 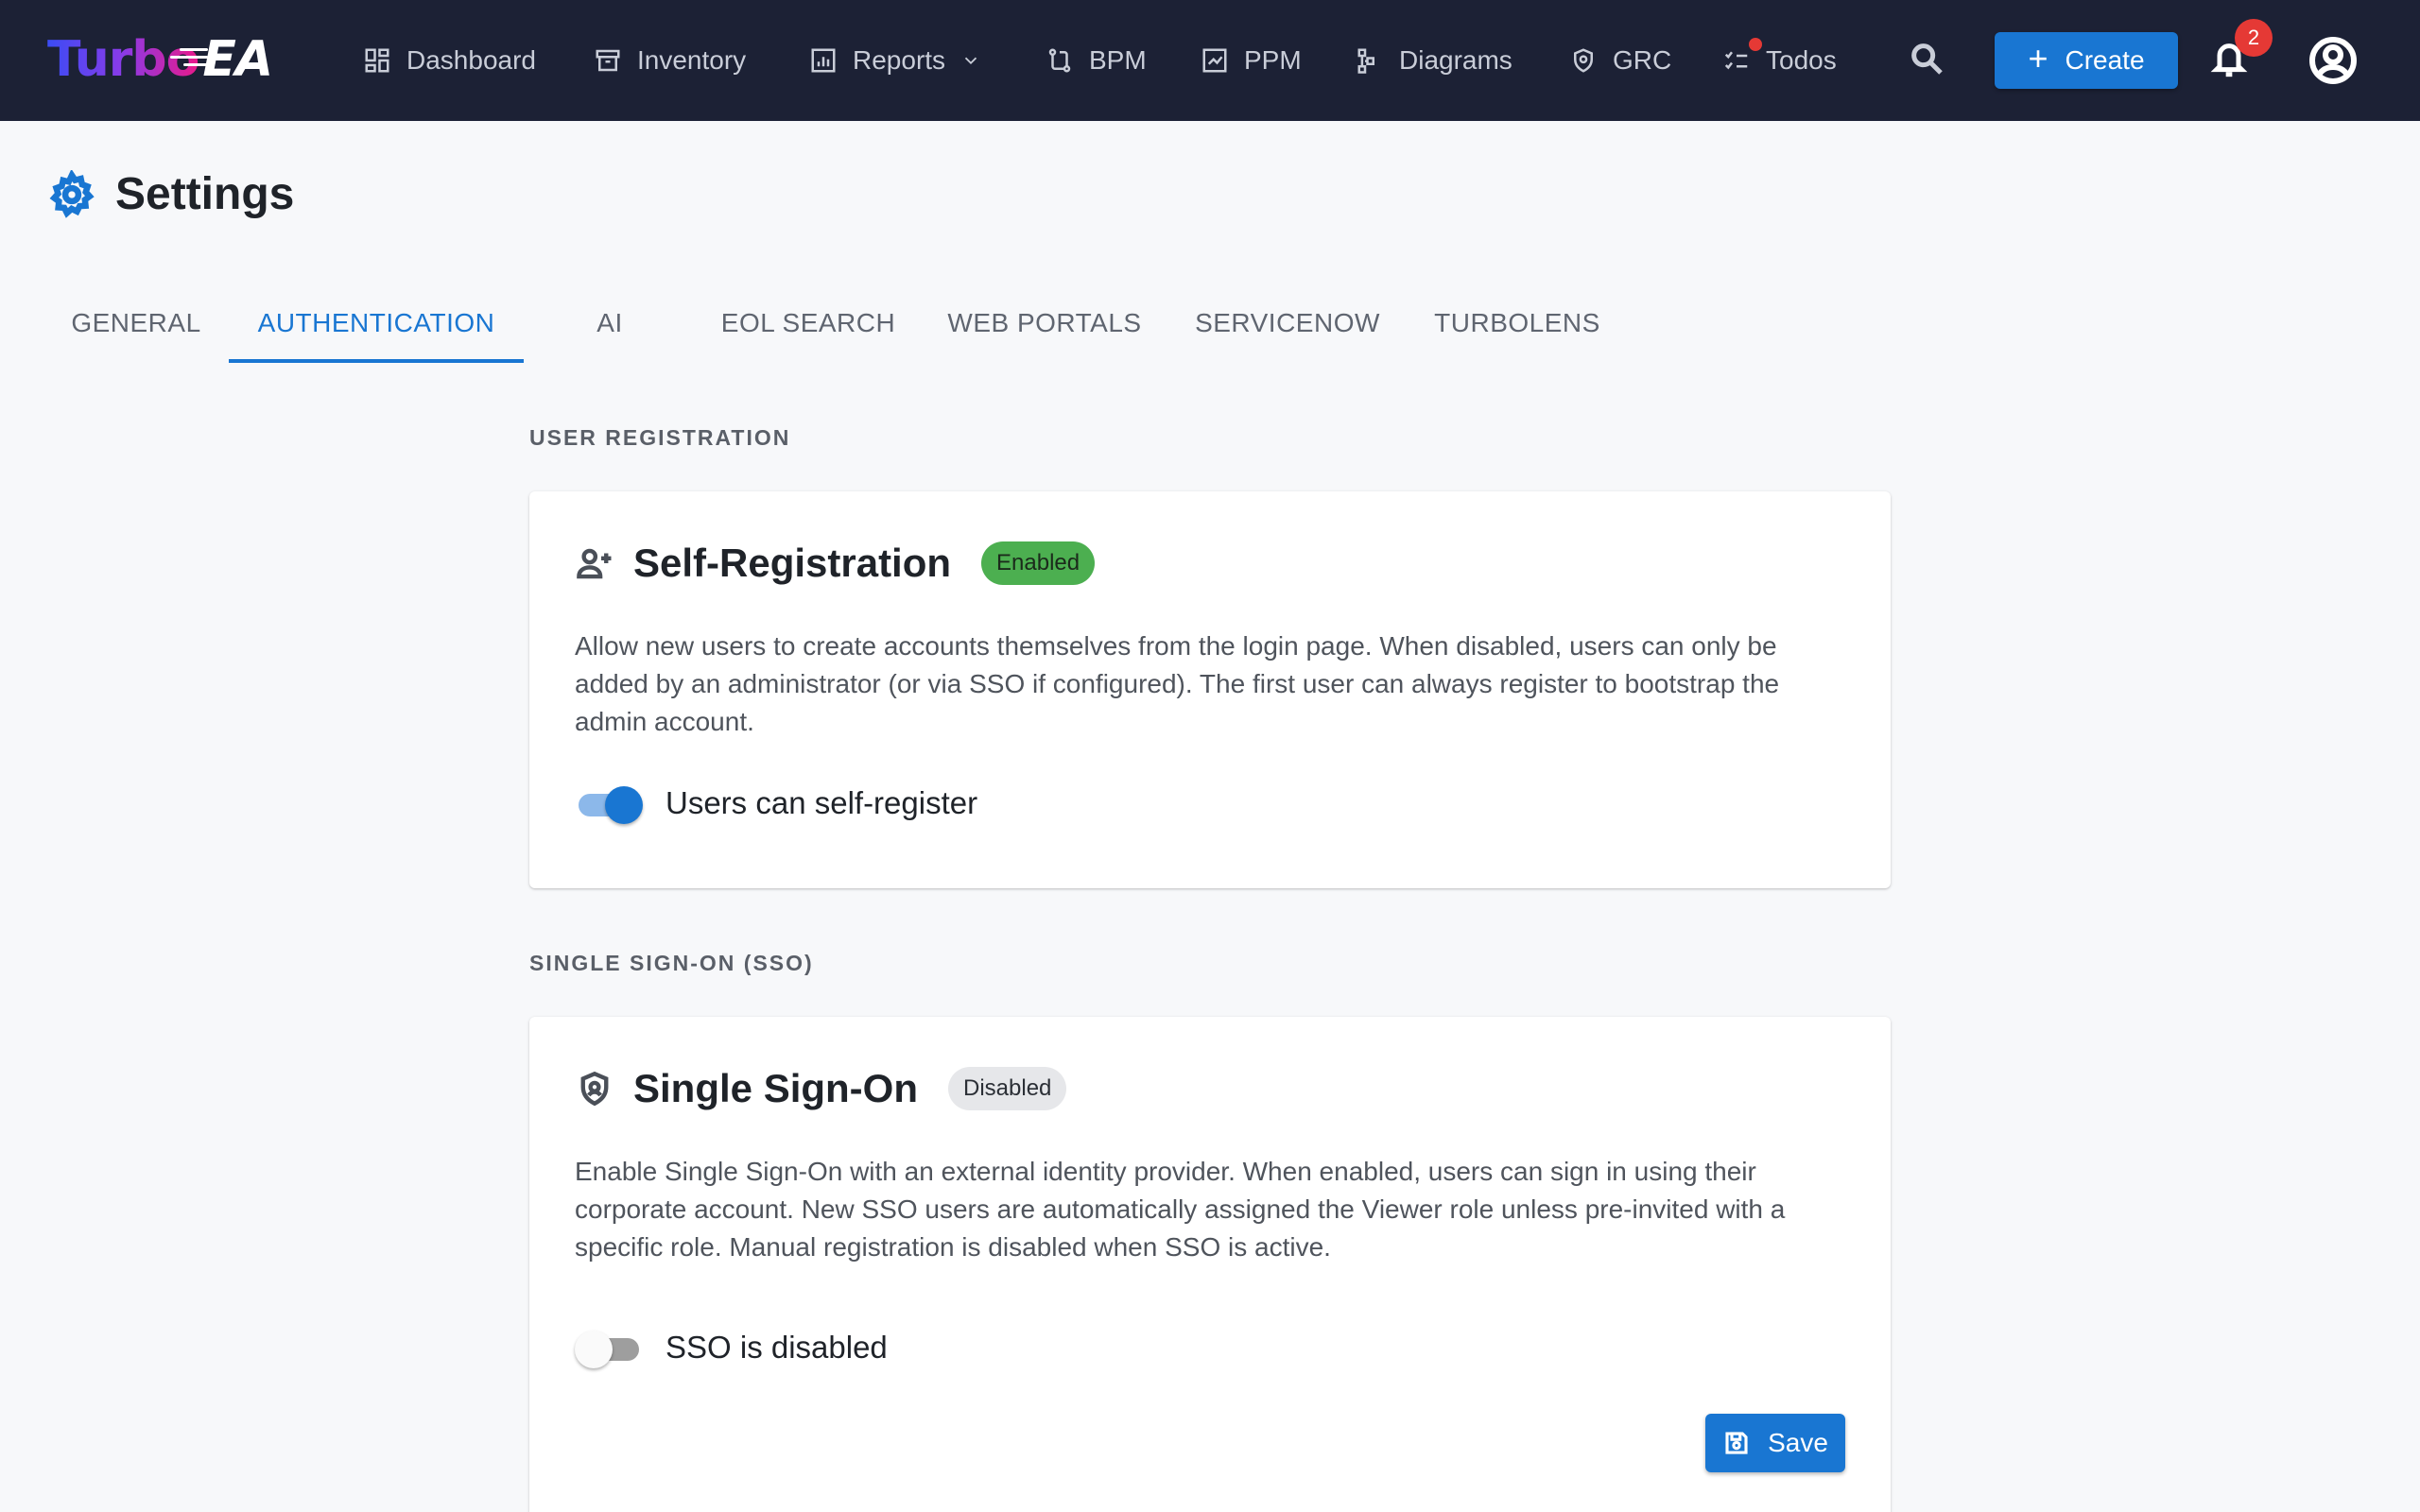 What do you see at coordinates (471, 60) in the screenshot?
I see `nav-label: Dashboard` at bounding box center [471, 60].